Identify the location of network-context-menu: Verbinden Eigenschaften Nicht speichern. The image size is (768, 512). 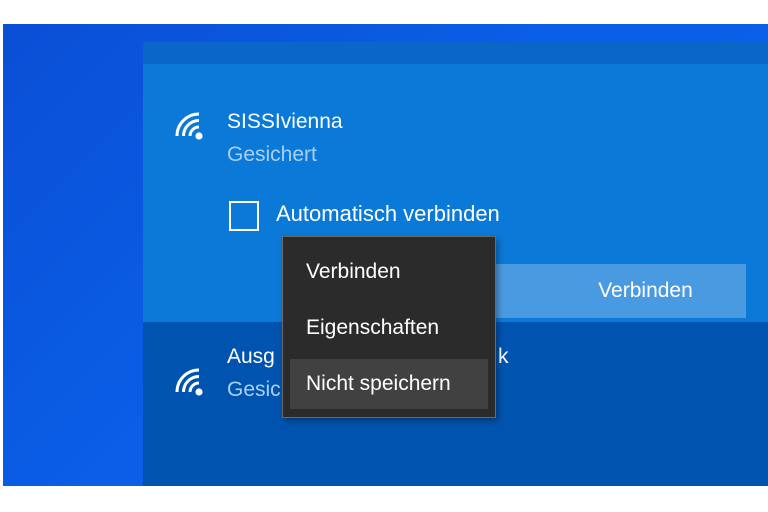
(389, 327).